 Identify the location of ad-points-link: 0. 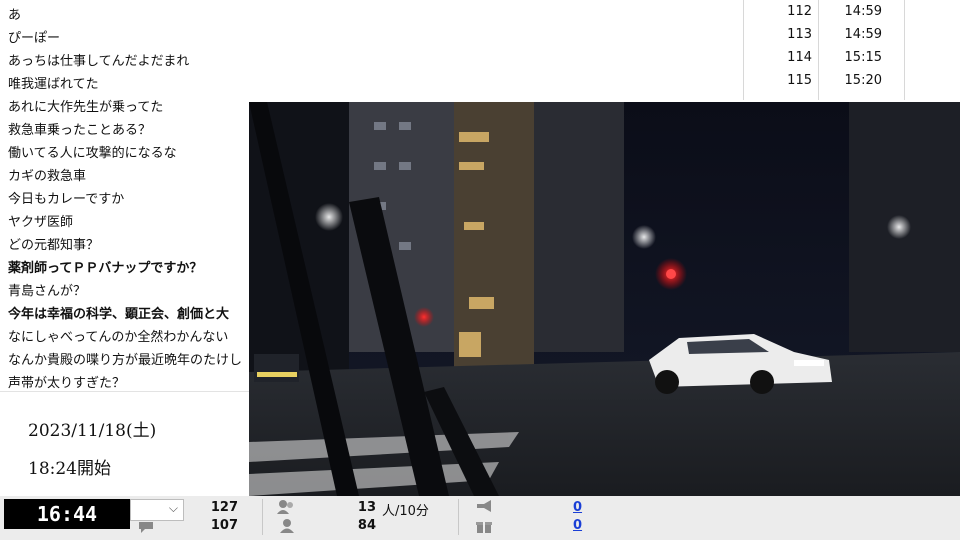
(577, 507).